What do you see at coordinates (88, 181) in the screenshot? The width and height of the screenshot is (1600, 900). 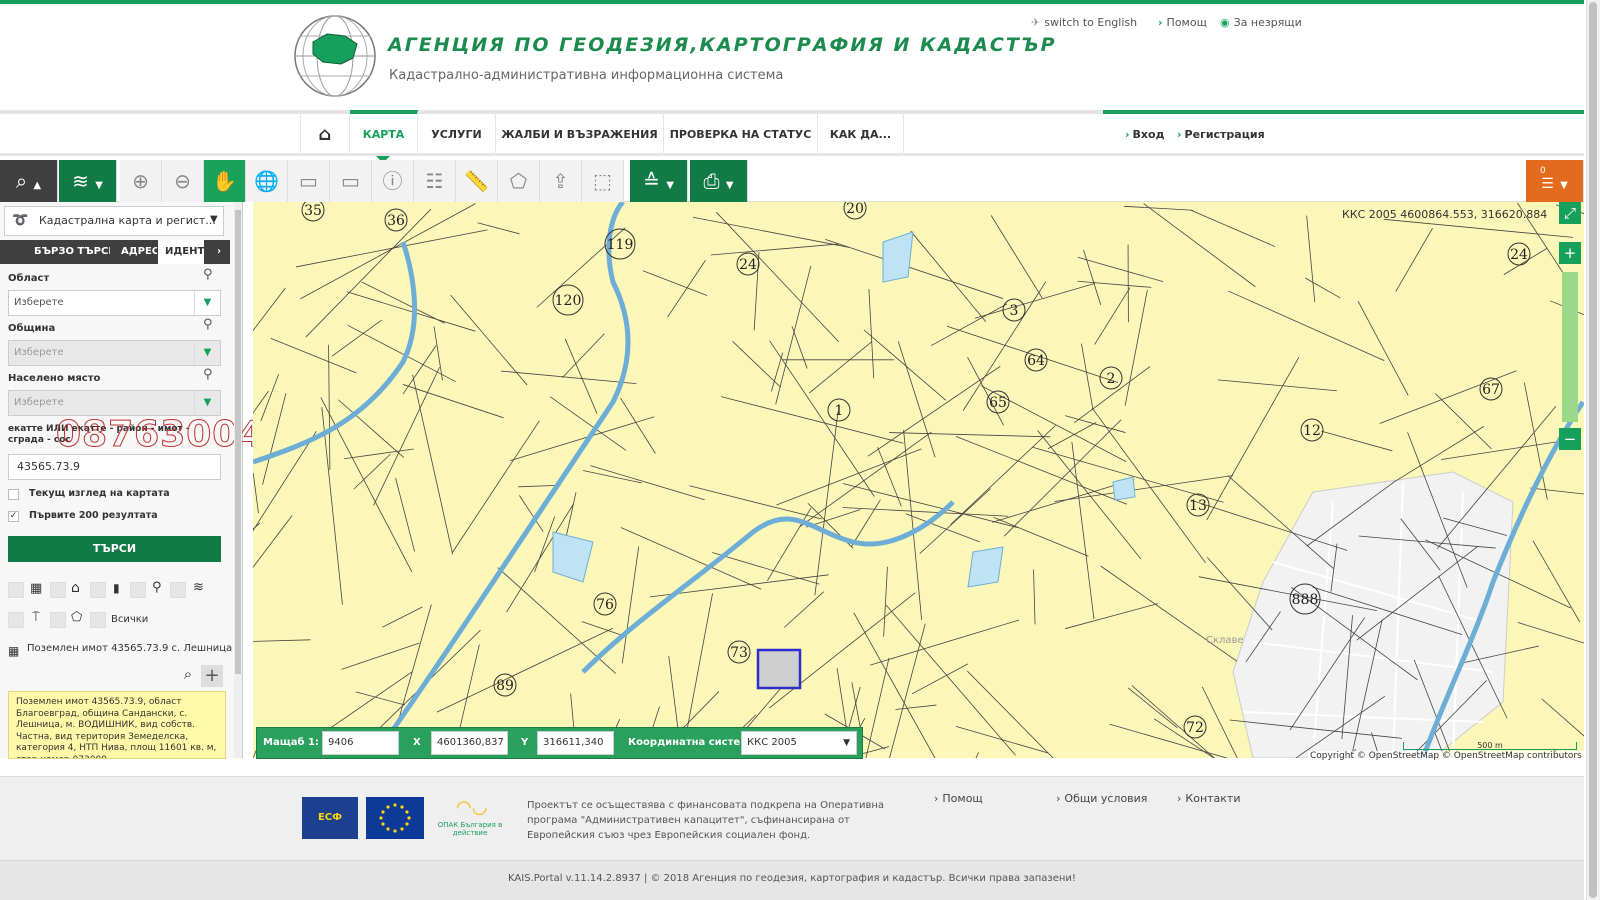 I see `layers-button: ≋ ▼` at bounding box center [88, 181].